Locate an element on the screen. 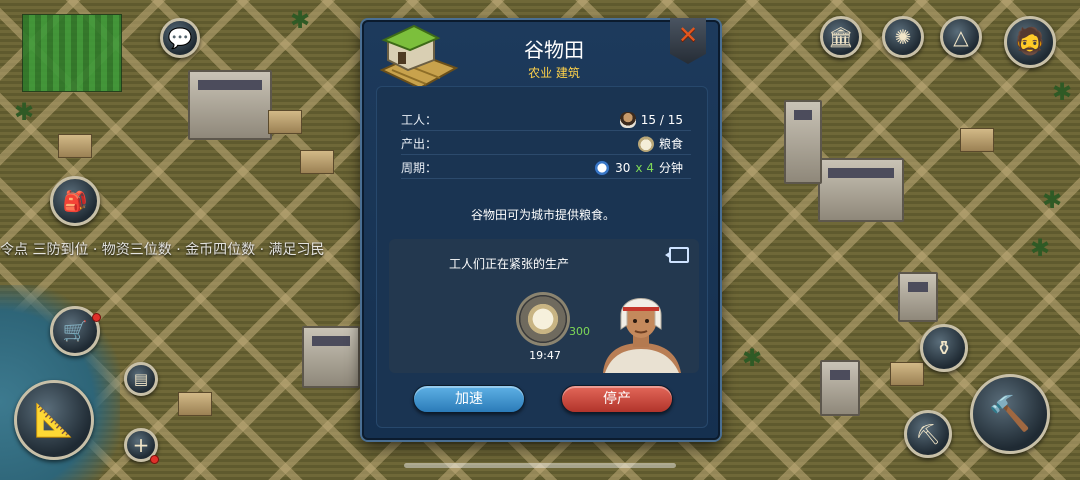 The width and height of the screenshot is (1080, 480). news-ticker: 令点 三防到位 · 物资三位数 · 金币四位数 · 满足习民 is located at coordinates (162, 250).